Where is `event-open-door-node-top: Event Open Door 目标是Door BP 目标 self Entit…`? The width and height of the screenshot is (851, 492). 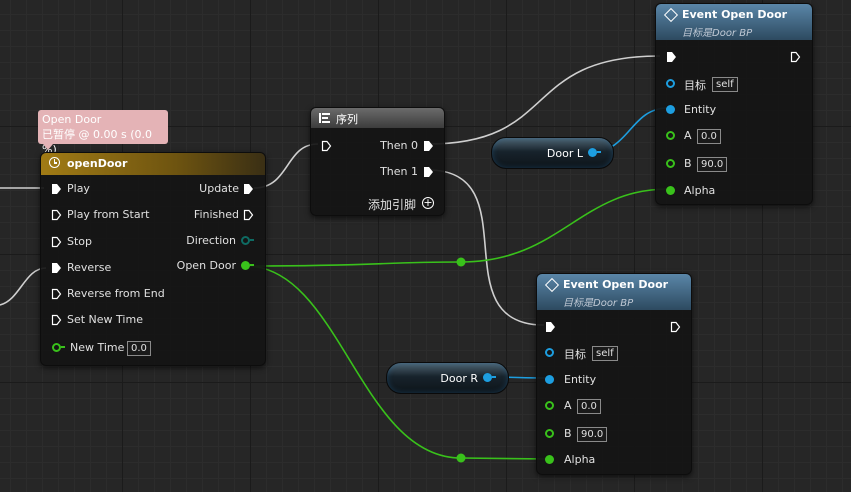
event-open-door-node-top: Event Open Door 目标是Door BP 目标 self Entit… is located at coordinates (734, 104).